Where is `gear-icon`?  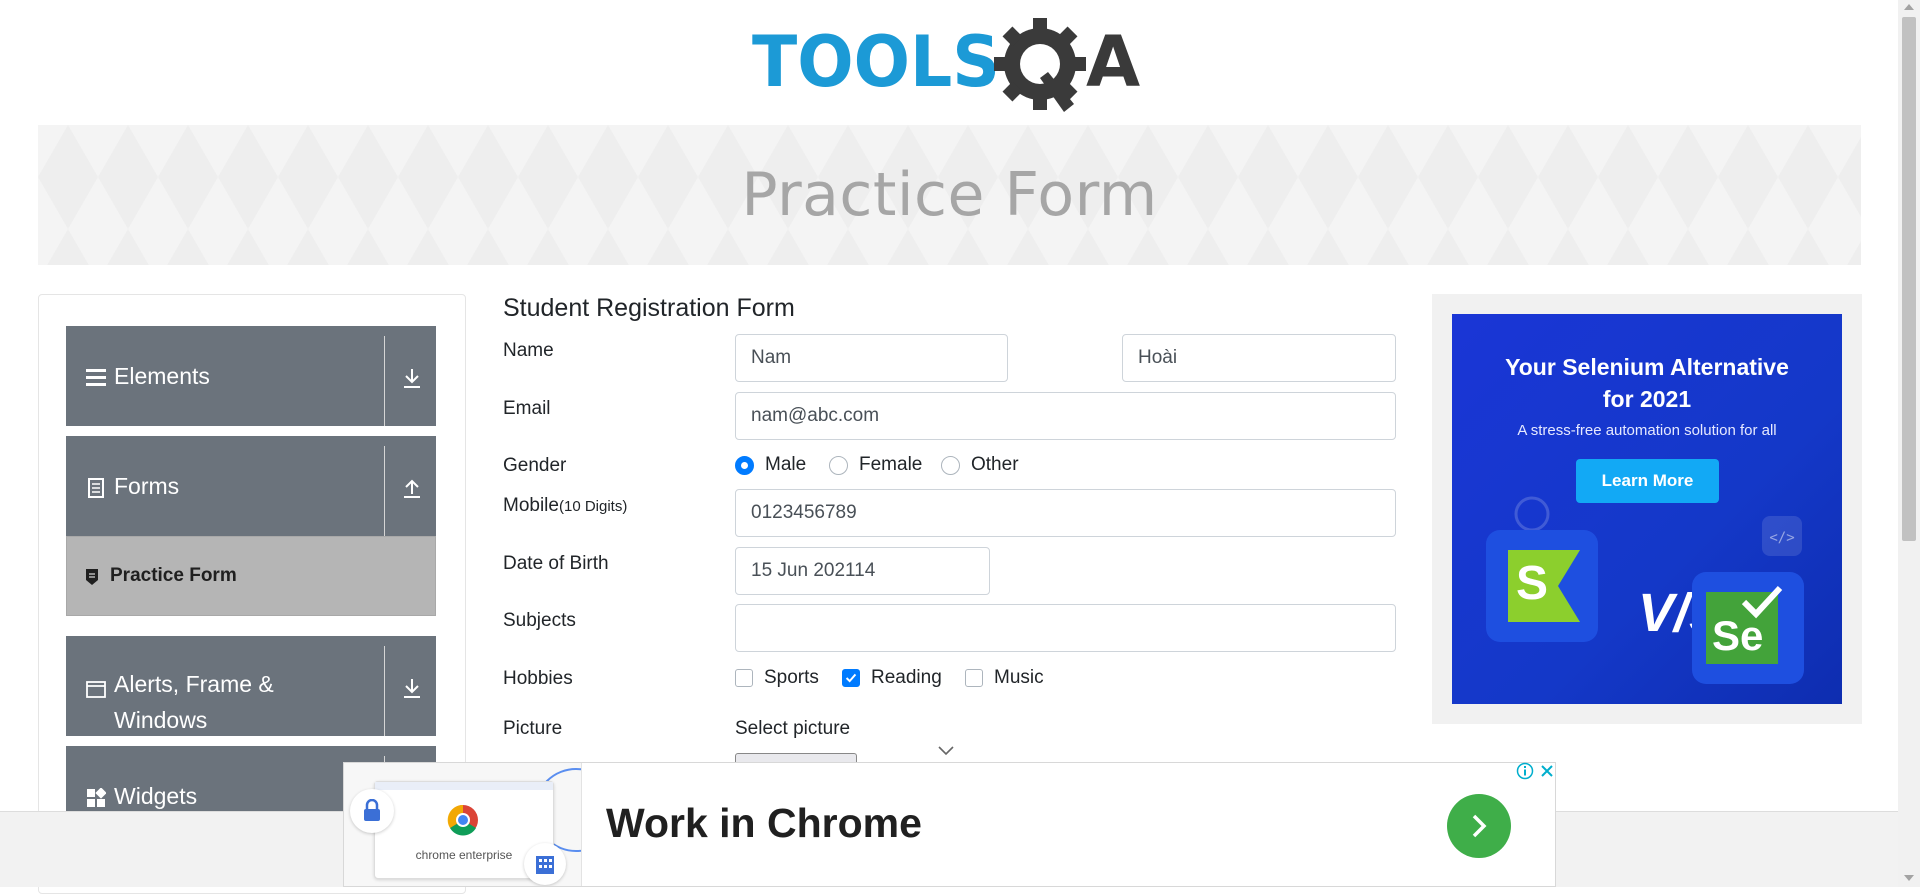 gear-icon is located at coordinates (1040, 65).